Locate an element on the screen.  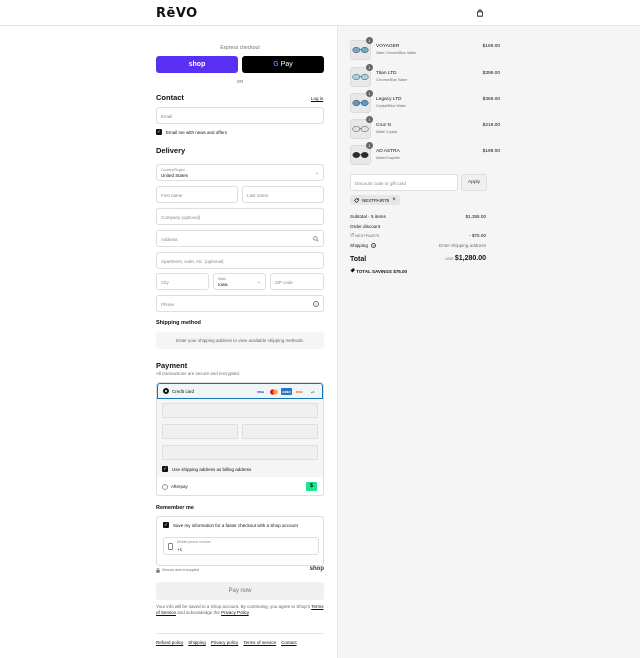
country-value: United States is located at coordinates (175, 175).